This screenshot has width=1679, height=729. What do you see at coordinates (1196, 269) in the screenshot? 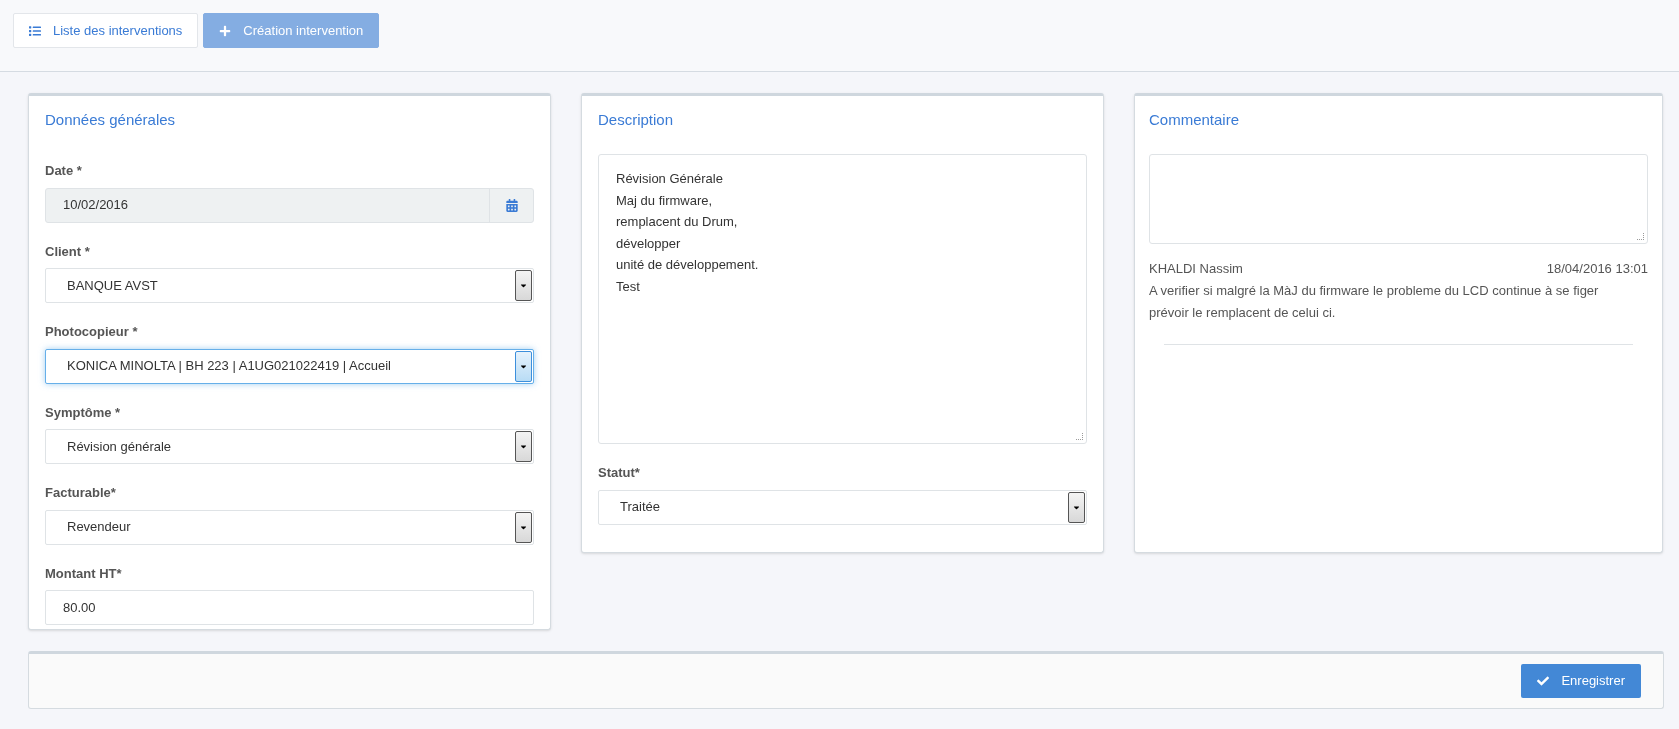
I see `comment-author: KHALDI Nassim` at bounding box center [1196, 269].